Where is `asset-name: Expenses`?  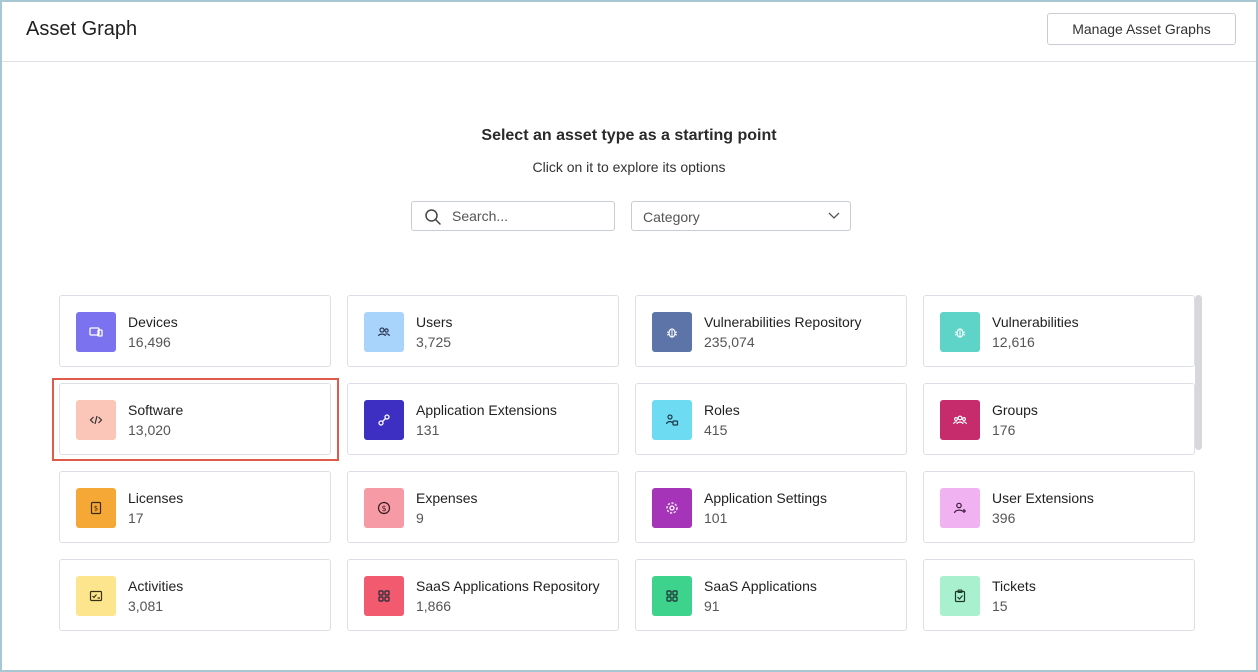
asset-name: Expenses is located at coordinates (447, 498).